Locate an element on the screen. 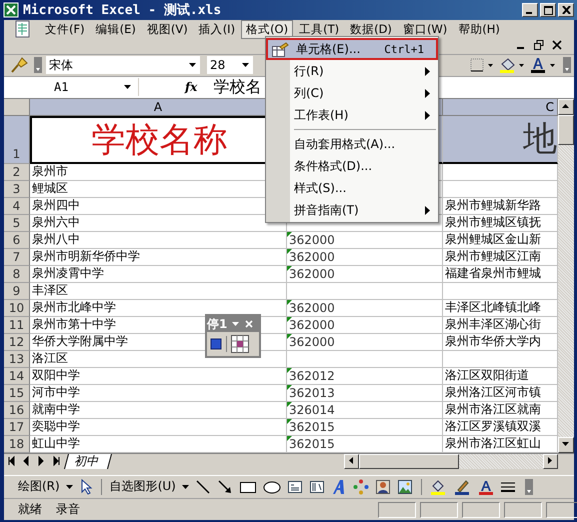  table-cell: 丰泽区 is located at coordinates (158, 291).